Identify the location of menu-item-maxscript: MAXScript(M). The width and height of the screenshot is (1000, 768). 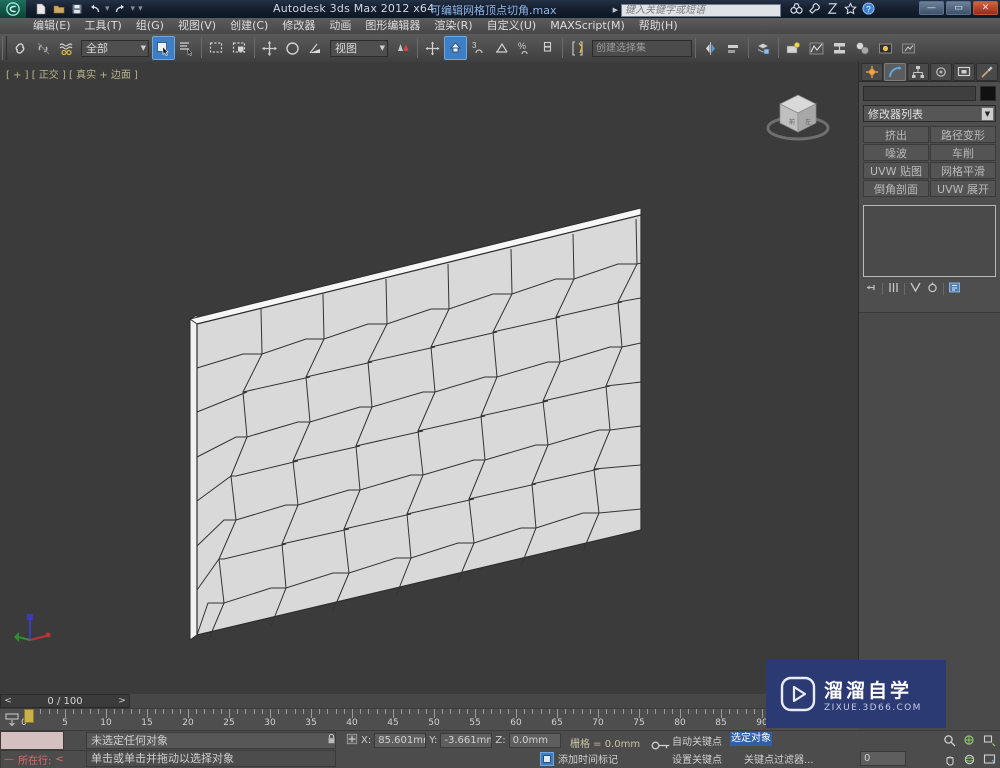
(587, 26).